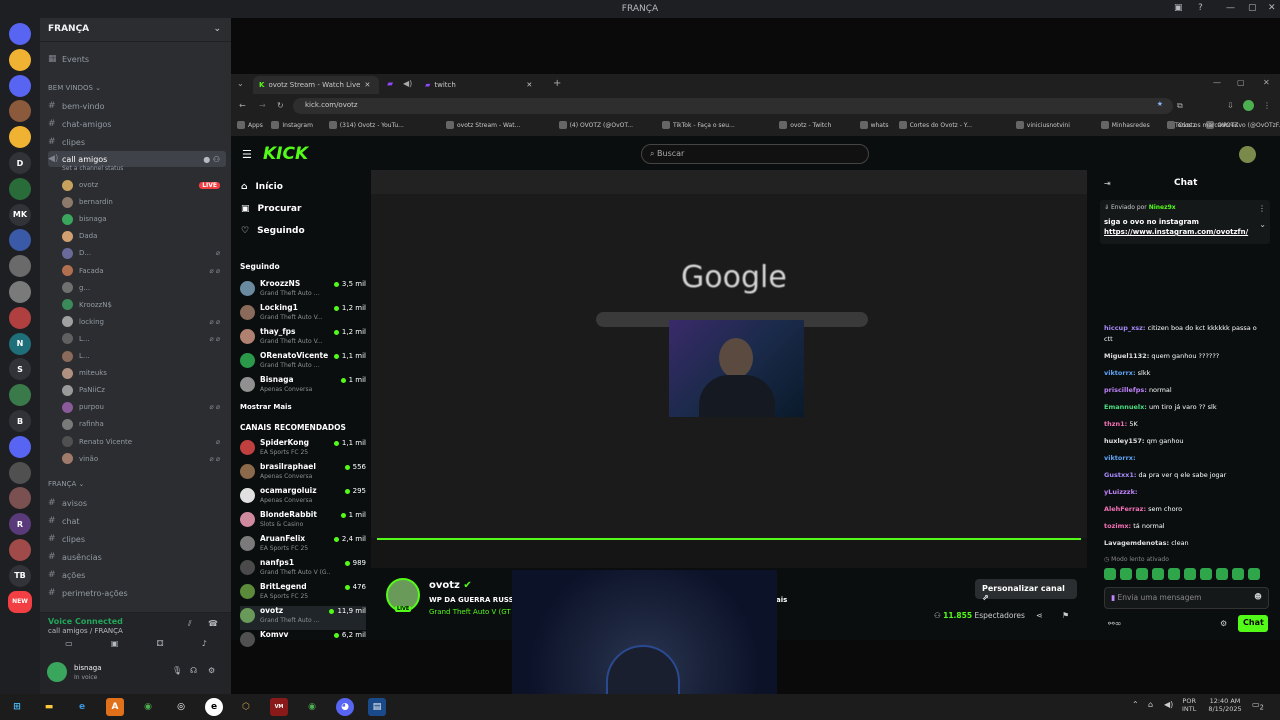  I want to click on voice-user: D... ⌀, so click(144, 253).